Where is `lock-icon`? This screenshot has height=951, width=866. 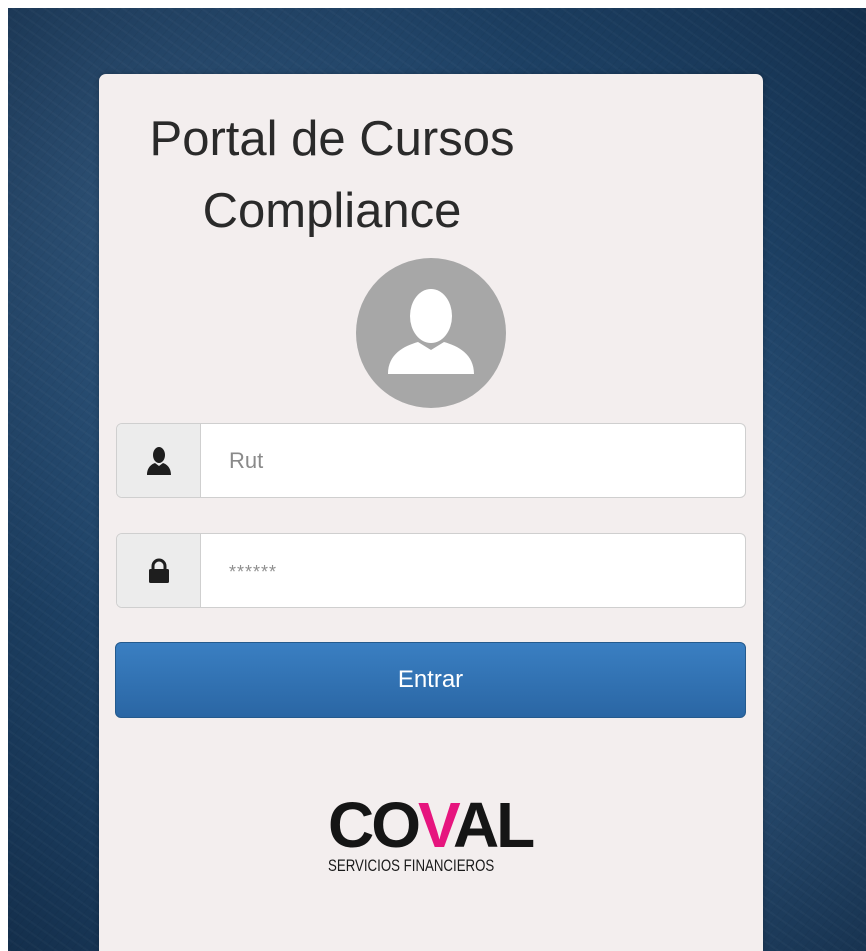
lock-icon is located at coordinates (158, 570).